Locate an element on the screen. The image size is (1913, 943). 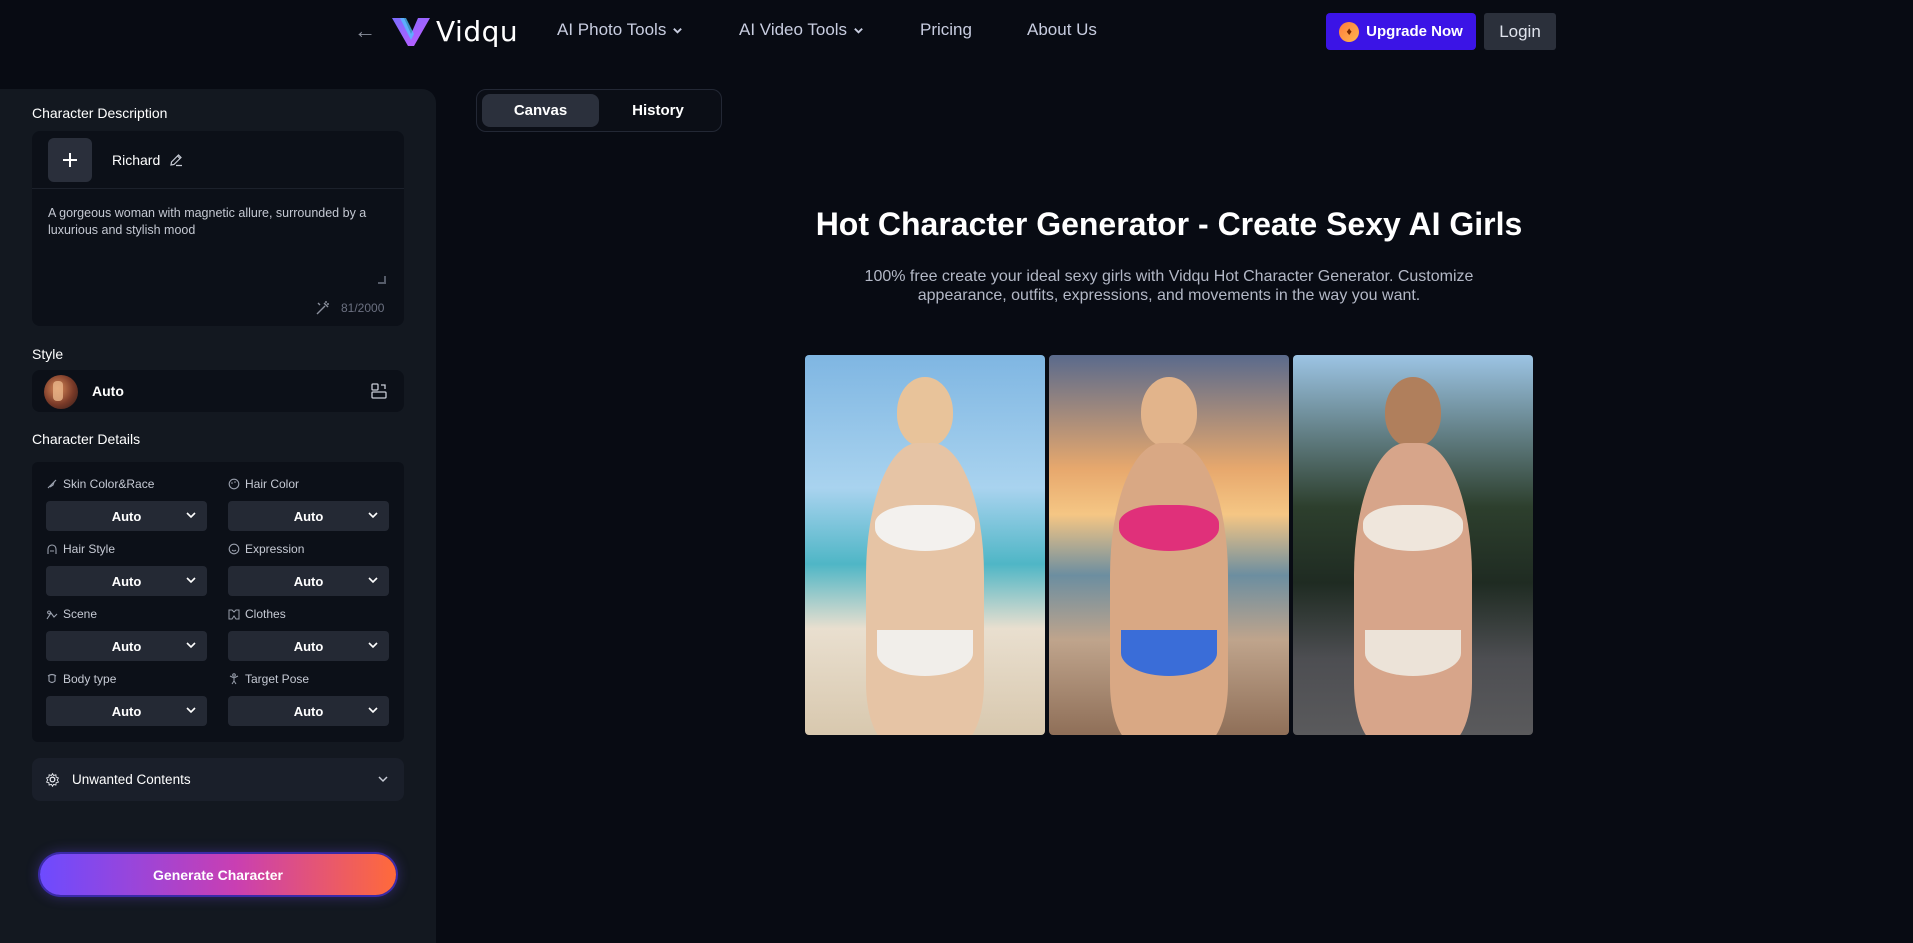
scene-icon is located at coordinates (52, 615).